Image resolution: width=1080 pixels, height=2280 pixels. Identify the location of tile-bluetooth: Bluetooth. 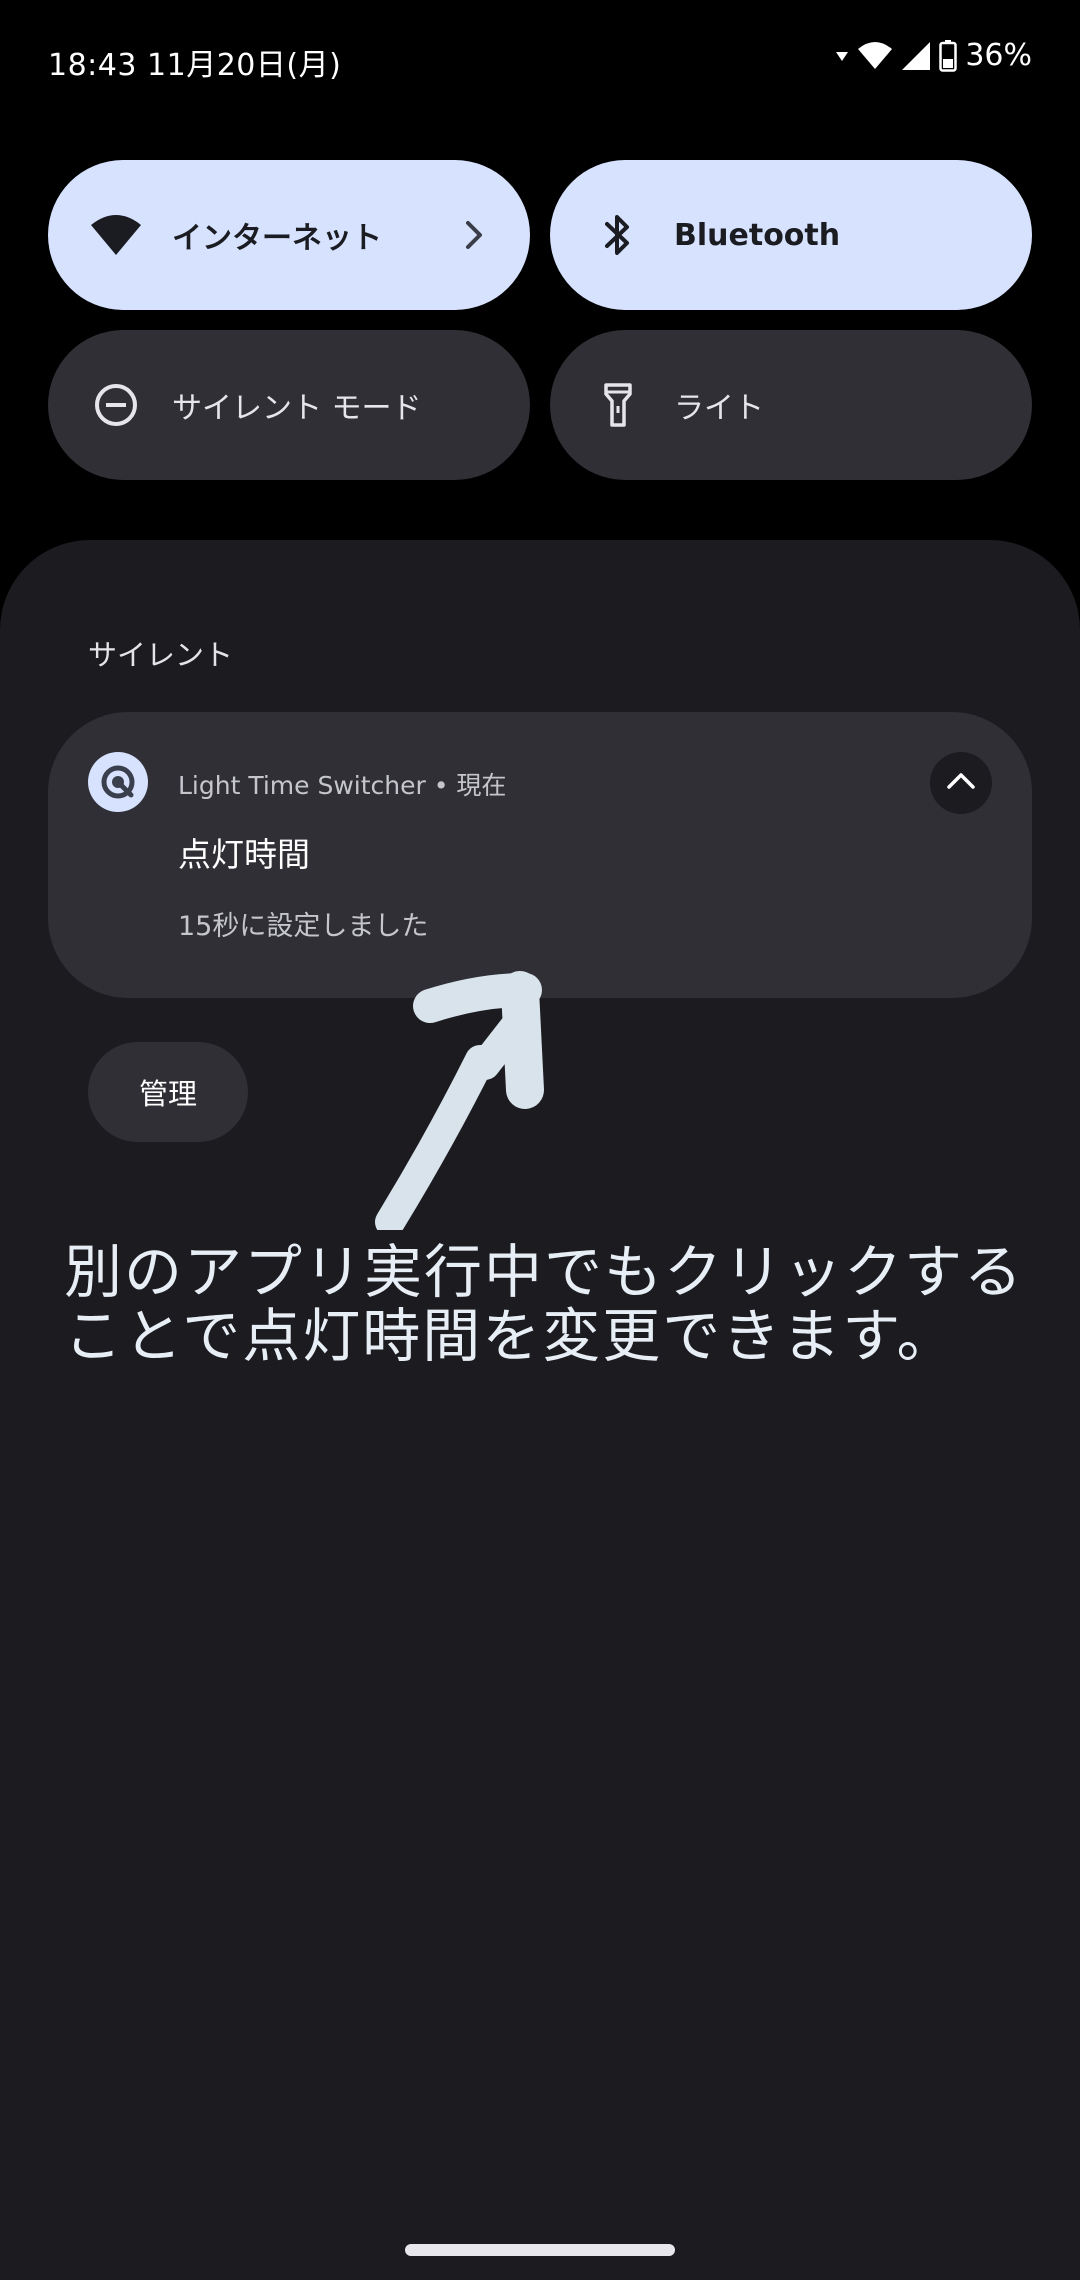
(791, 235).